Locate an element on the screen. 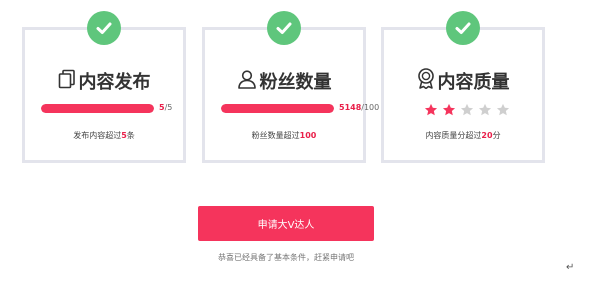  desc-text: 发布内容超过 is located at coordinates (97, 135).